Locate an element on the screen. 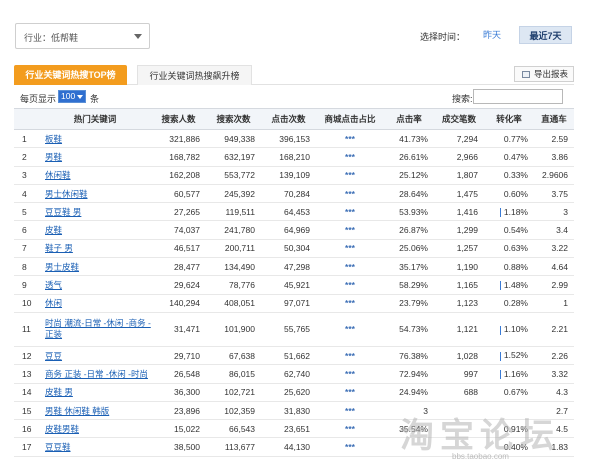 The width and height of the screenshot is (590, 475). searchers-value: 168,782 is located at coordinates (178, 157).